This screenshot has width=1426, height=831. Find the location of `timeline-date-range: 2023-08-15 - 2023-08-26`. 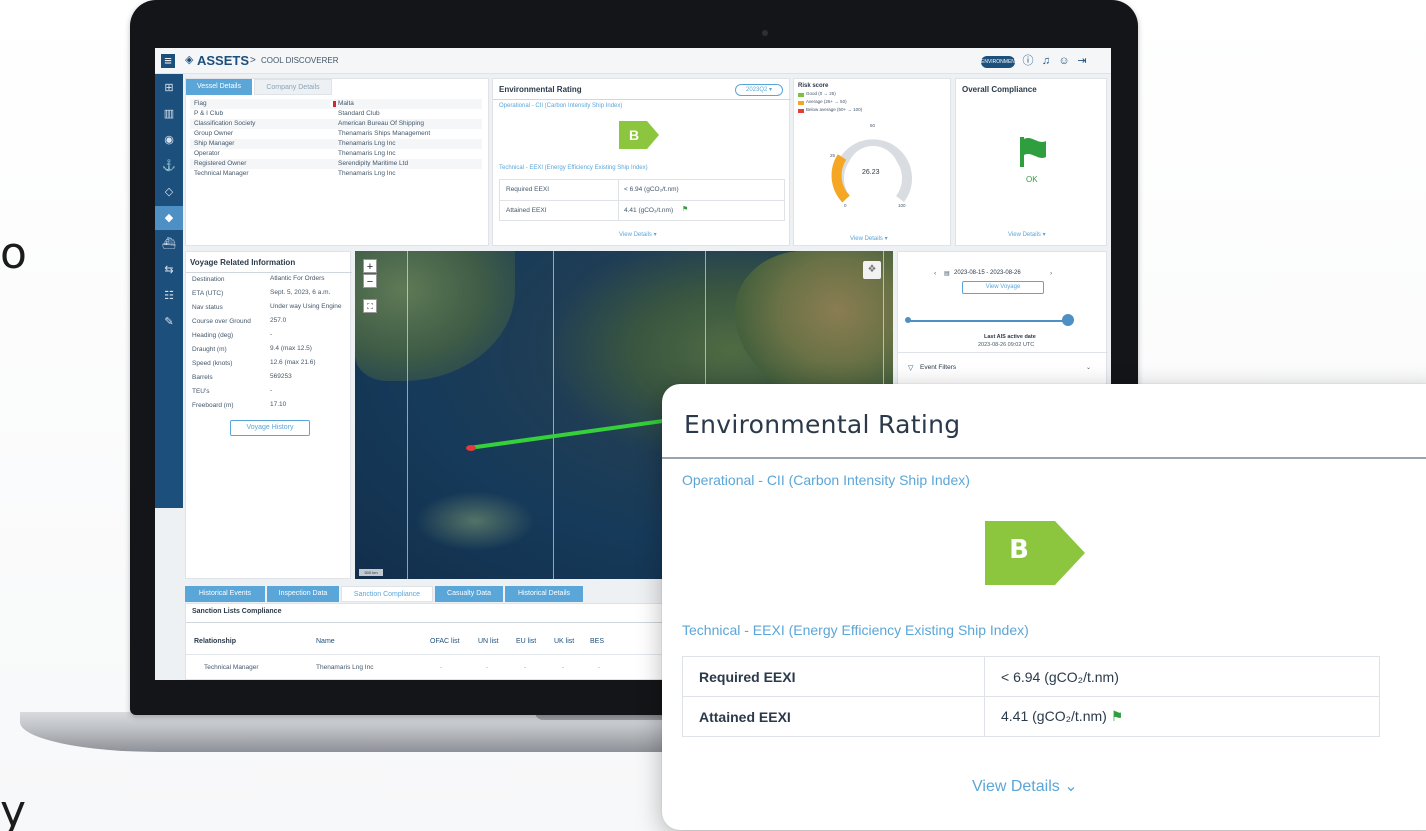

timeline-date-range: 2023-08-15 - 2023-08-26 is located at coordinates (987, 273).